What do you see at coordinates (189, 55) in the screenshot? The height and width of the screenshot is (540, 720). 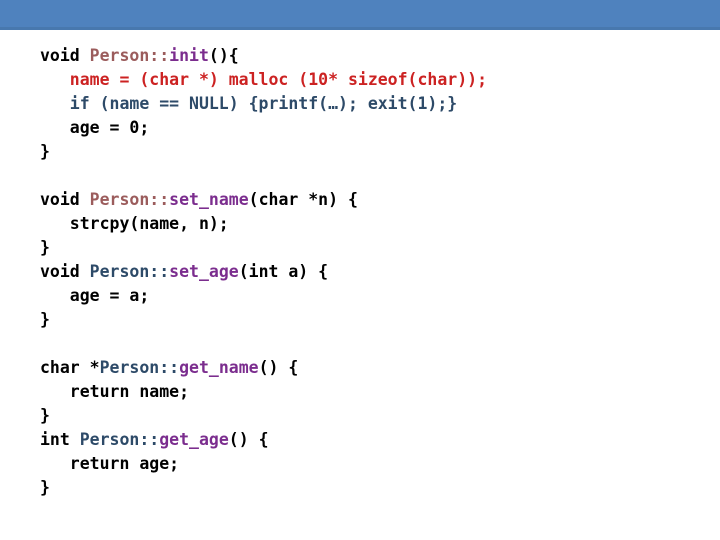 I see `code-token: init` at bounding box center [189, 55].